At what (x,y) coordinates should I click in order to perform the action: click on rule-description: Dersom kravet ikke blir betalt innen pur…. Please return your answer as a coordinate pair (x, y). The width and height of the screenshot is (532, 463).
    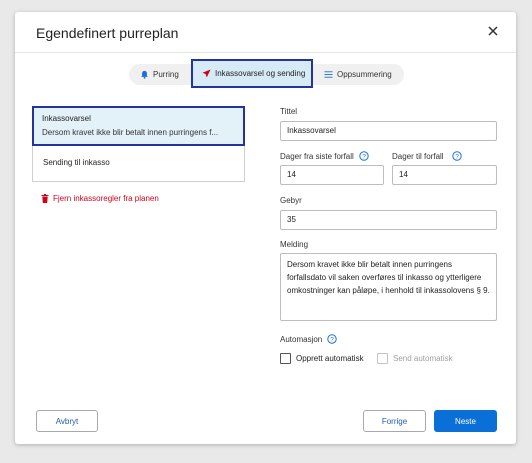
    Looking at the image, I should click on (130, 132).